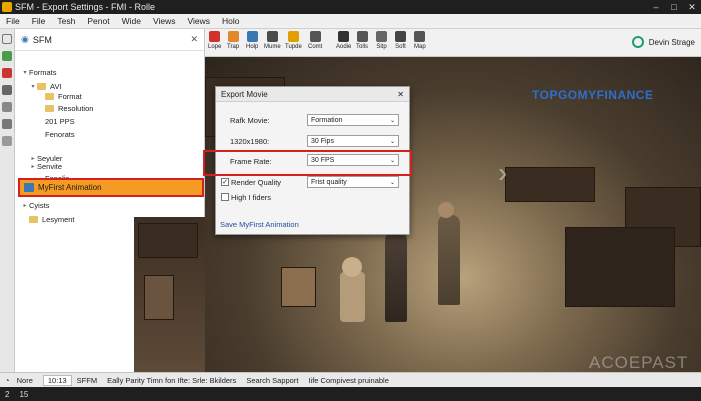 This screenshot has height=401, width=701. What do you see at coordinates (164, 21) in the screenshot?
I see `menu-item-views: Views` at bounding box center [164, 21].